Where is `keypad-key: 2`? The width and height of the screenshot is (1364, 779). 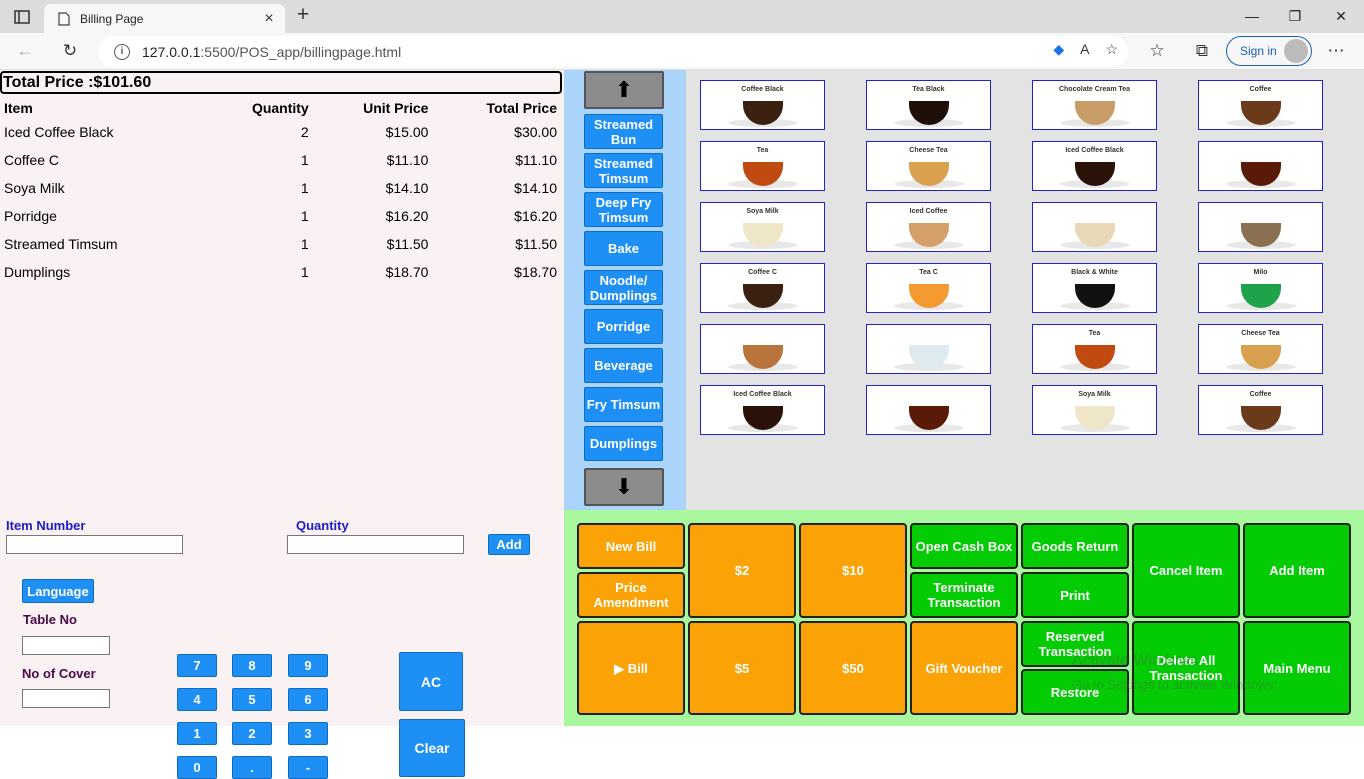
keypad-key: 2 is located at coordinates (252, 733).